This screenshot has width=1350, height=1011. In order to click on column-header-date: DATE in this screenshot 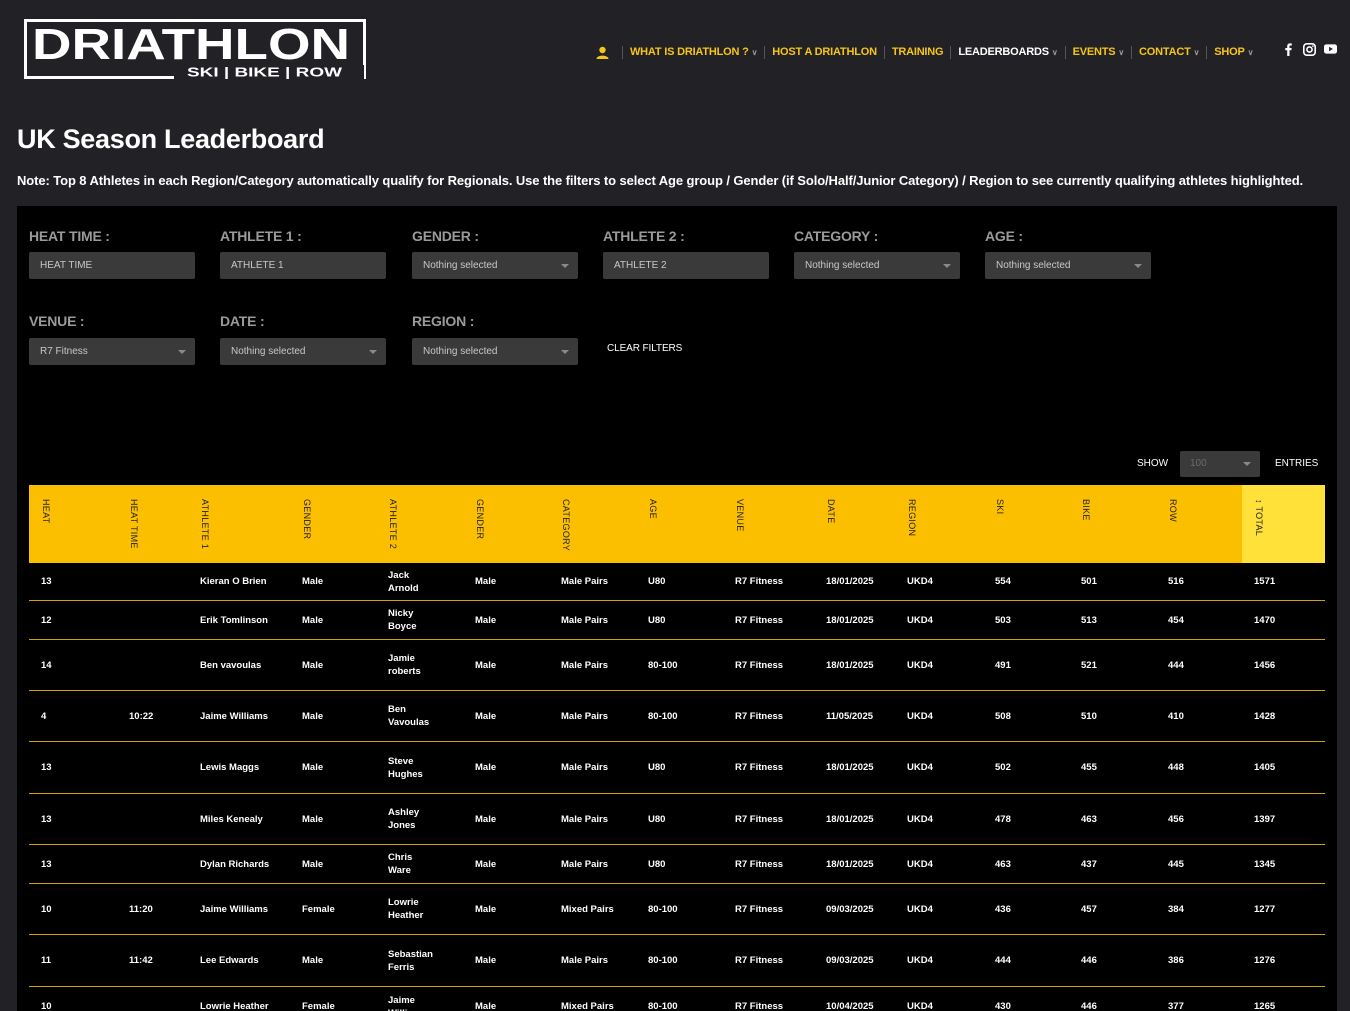, I will do `click(854, 524)`.